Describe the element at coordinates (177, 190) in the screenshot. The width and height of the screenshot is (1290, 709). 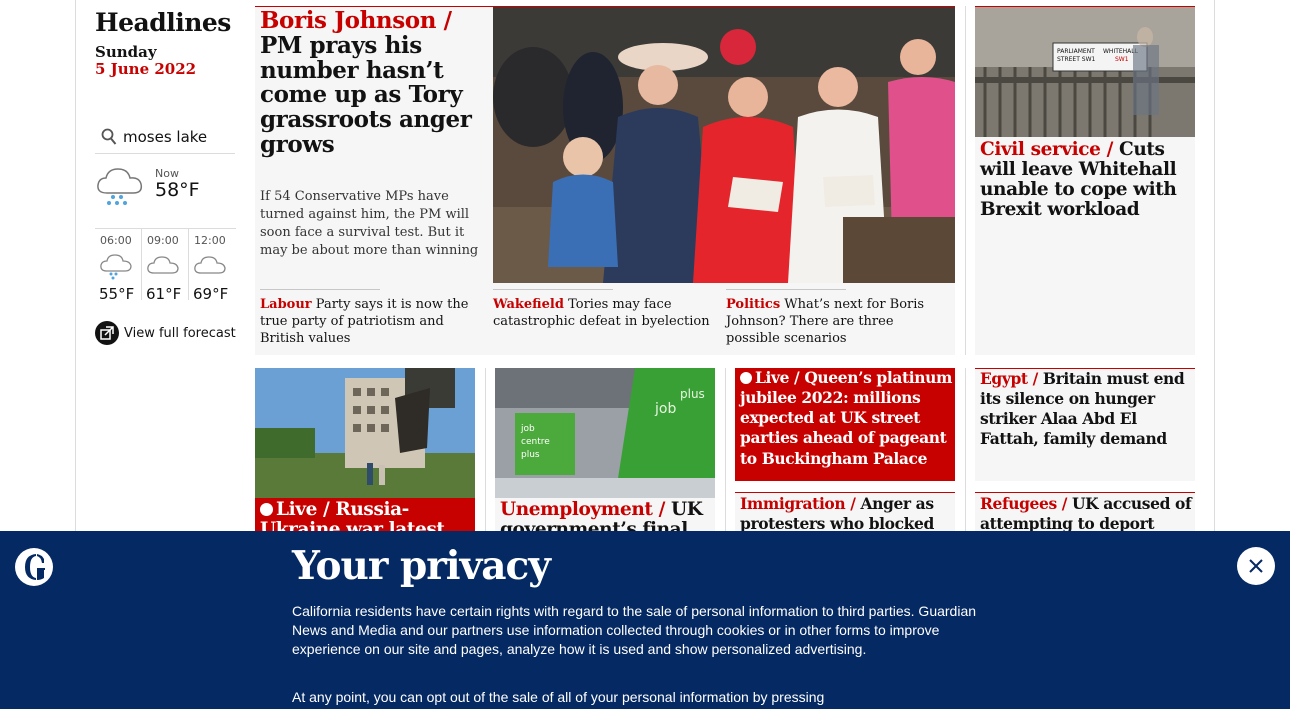
I see `now-temperature: 58°F` at that location.